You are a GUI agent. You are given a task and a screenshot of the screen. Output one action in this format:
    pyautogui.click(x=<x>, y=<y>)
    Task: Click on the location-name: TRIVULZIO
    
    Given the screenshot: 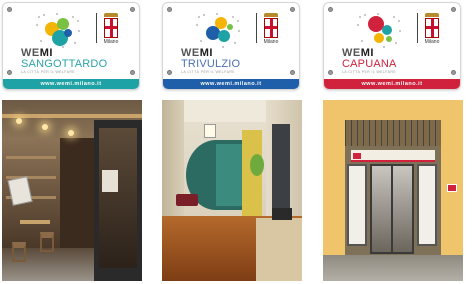 What is the action you would take?
    pyautogui.click(x=211, y=64)
    